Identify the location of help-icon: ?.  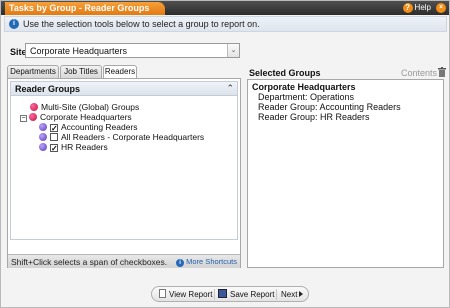
(407, 8).